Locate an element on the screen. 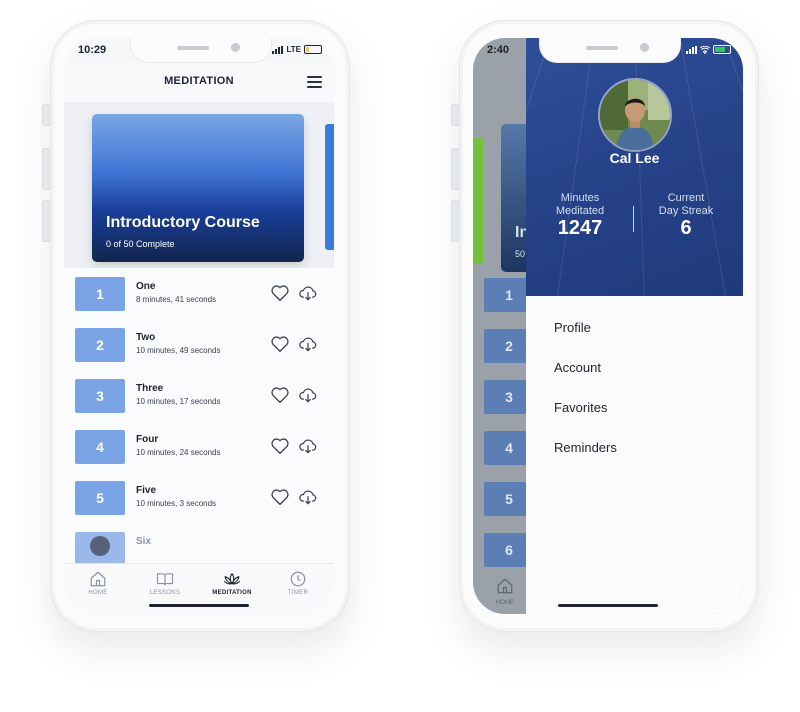 Image resolution: width=800 pixels, height=712 pixels. lesson-number: 3 is located at coordinates (100, 396).